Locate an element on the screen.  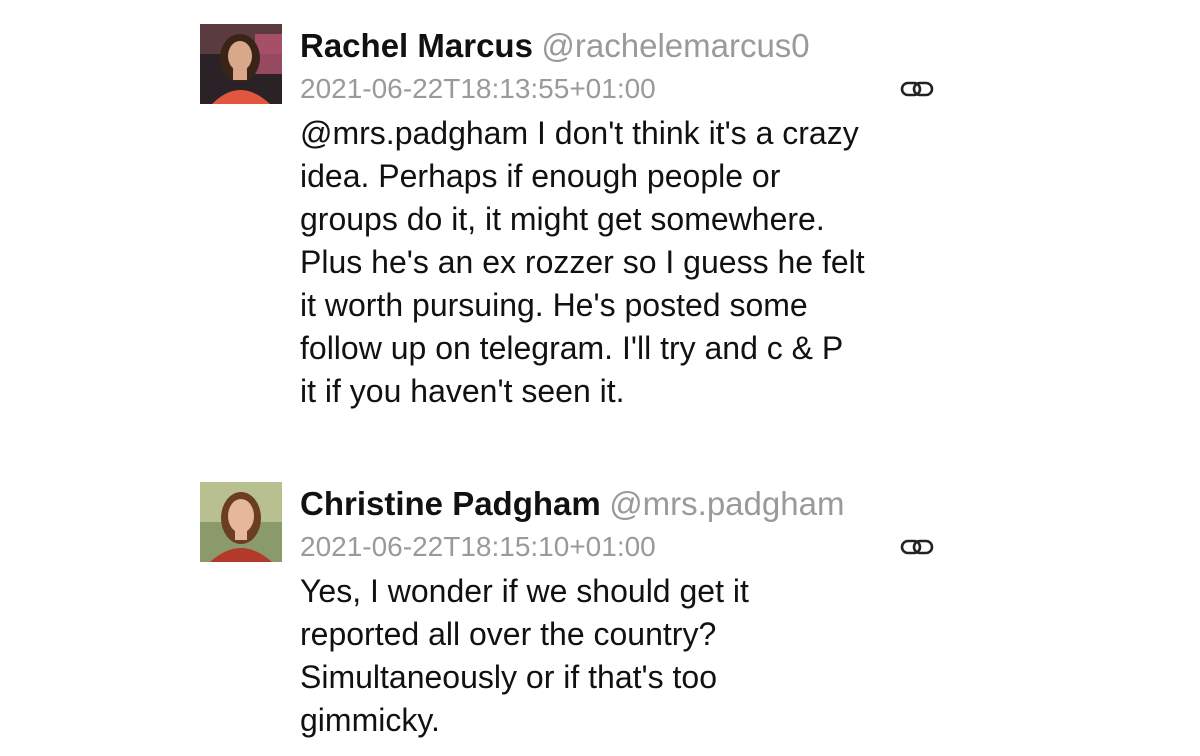
post-header: Rachel Marcus @rachelemarcus0 is located at coordinates (620, 46).